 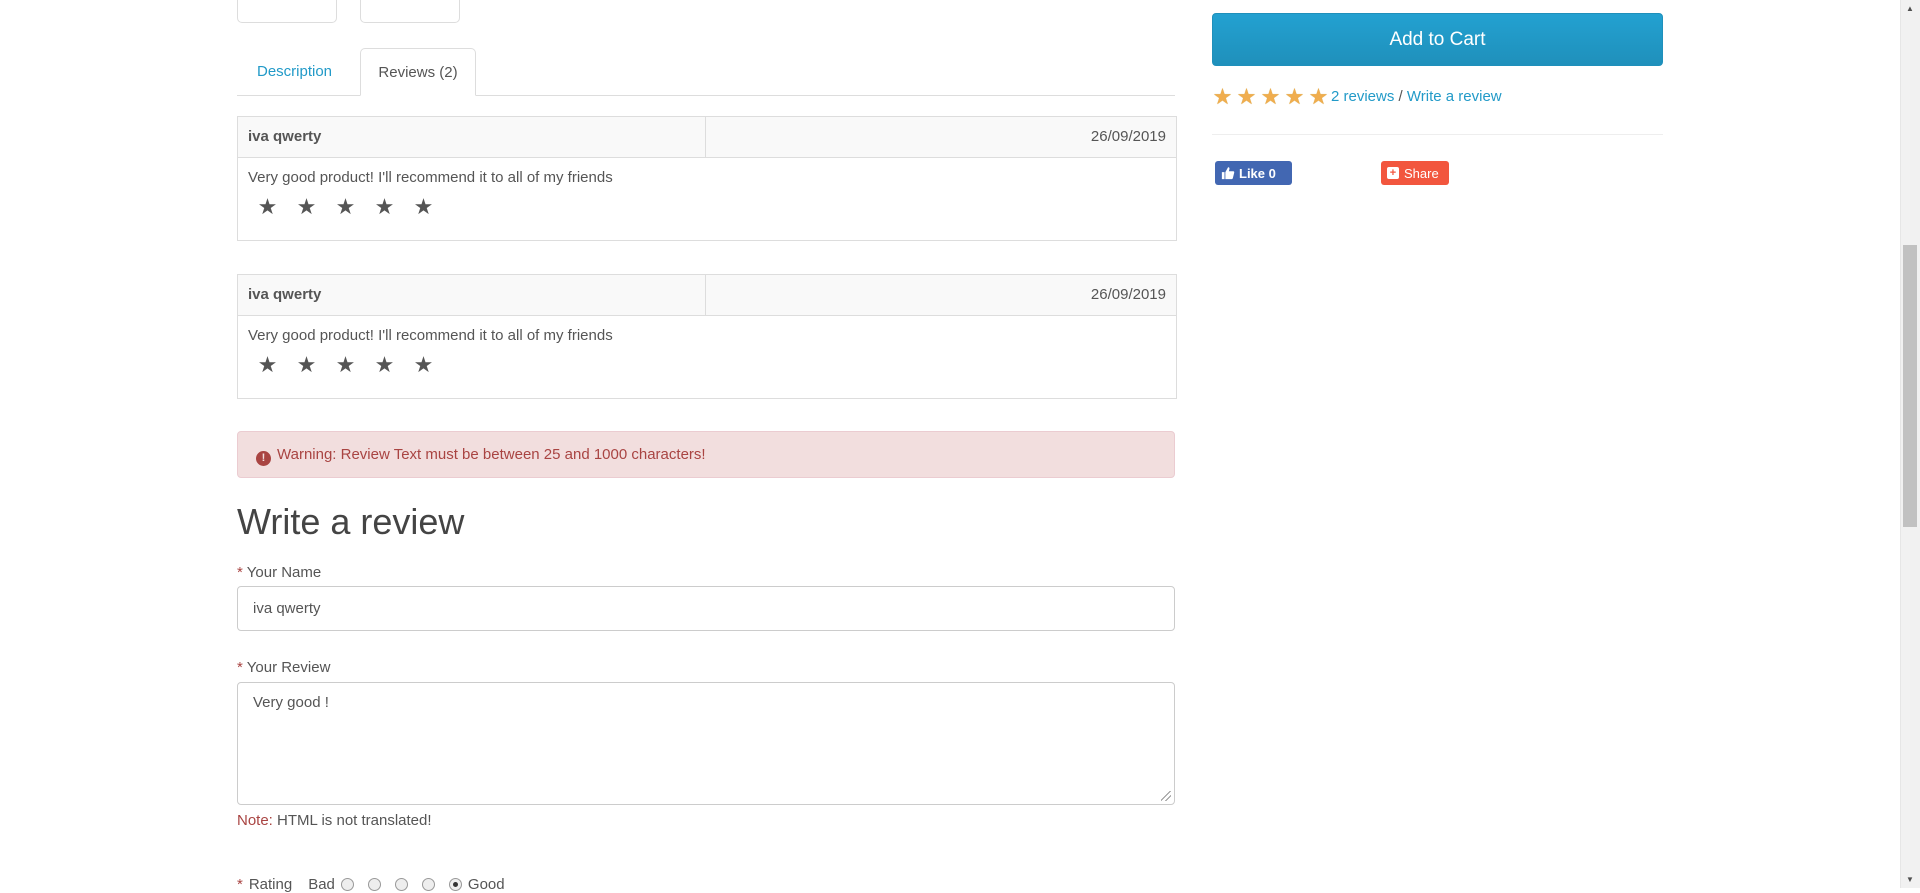 I want to click on plus-square-icon: +, so click(x=1393, y=173).